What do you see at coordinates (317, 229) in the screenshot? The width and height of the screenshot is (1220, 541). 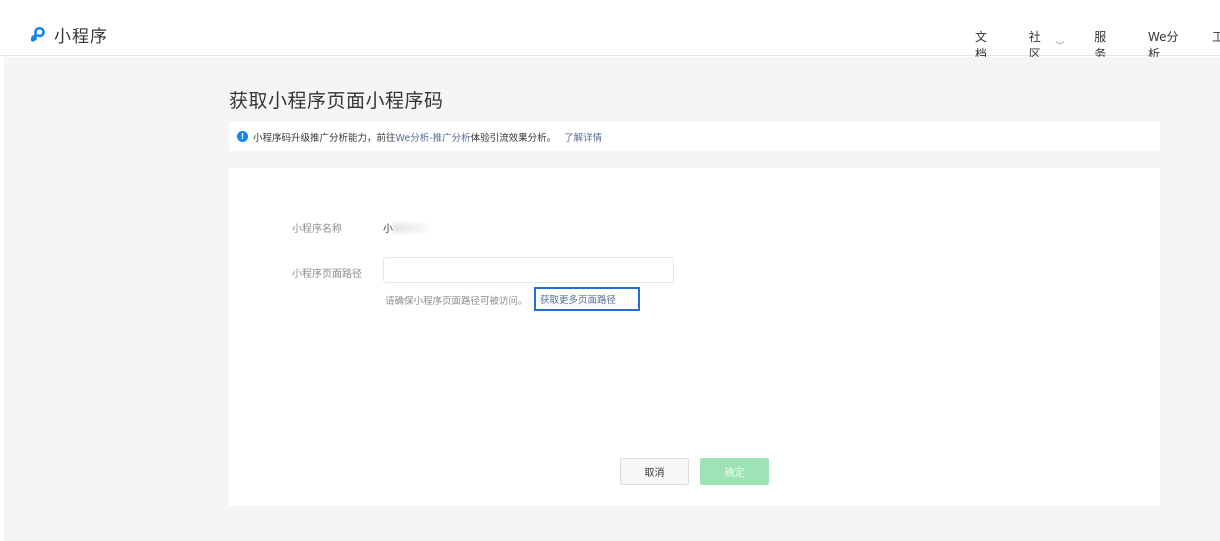 I see `name-label: 小程序名称` at bounding box center [317, 229].